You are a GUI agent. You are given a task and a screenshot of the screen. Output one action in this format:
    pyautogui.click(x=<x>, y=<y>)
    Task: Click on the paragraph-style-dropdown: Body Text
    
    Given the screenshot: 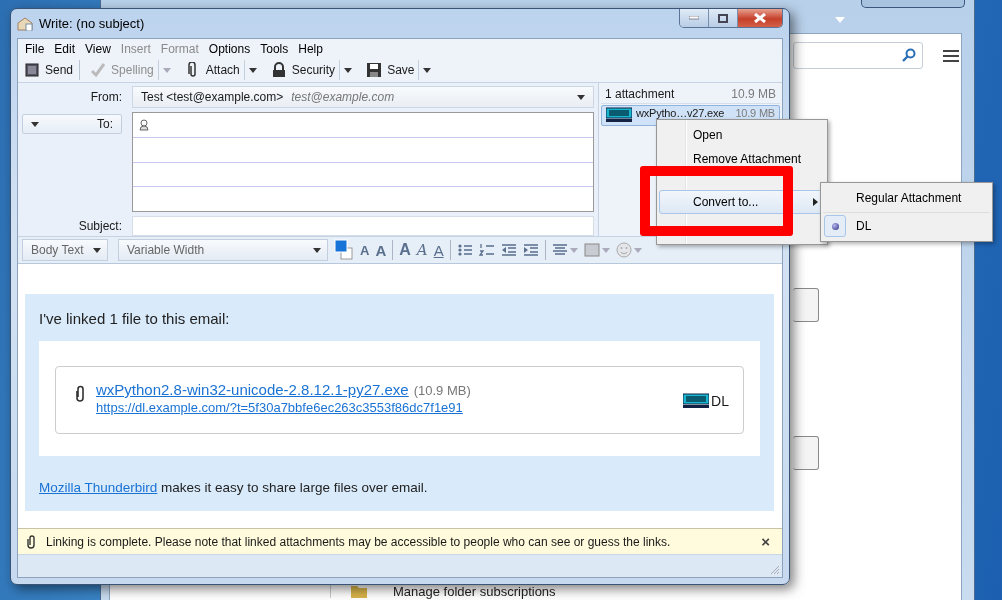 What is the action you would take?
    pyautogui.click(x=65, y=250)
    